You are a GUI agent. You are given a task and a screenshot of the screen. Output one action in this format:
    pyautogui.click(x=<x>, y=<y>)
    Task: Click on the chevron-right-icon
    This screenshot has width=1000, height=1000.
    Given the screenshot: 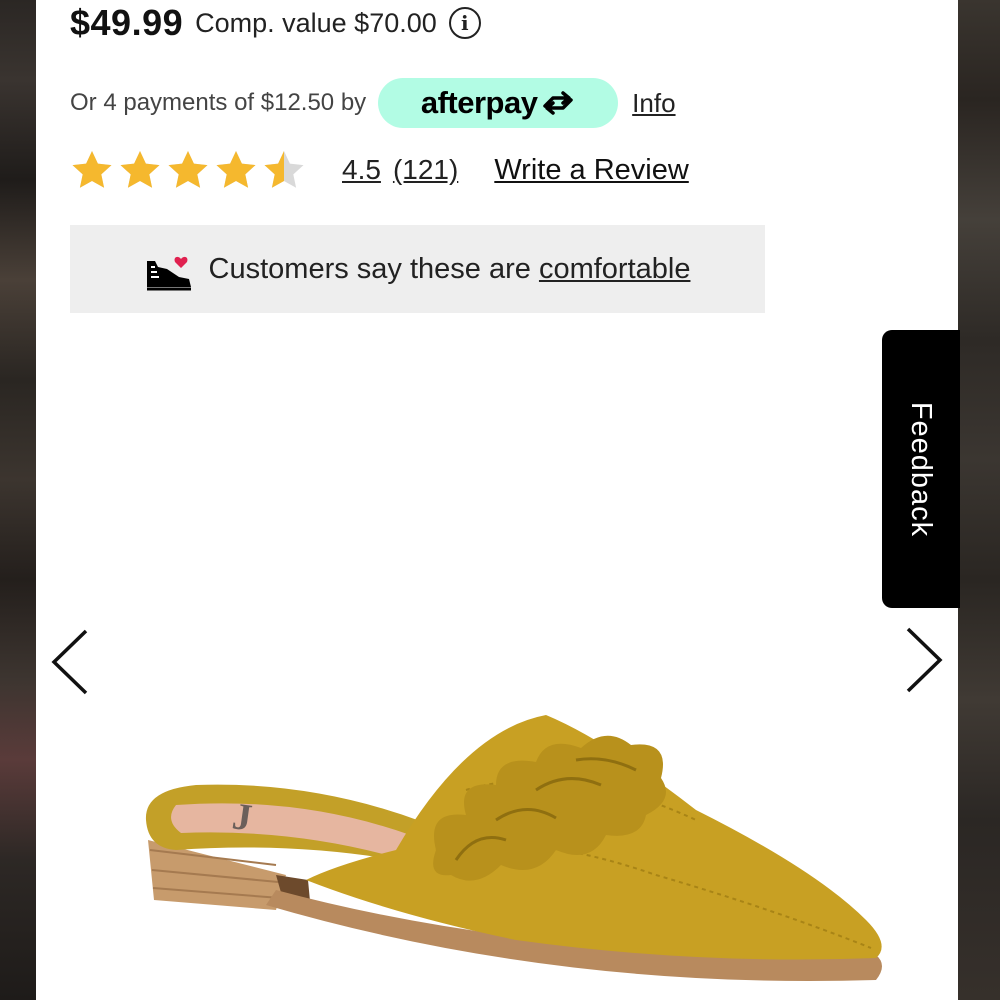 What is the action you would take?
    pyautogui.click(x=924, y=660)
    